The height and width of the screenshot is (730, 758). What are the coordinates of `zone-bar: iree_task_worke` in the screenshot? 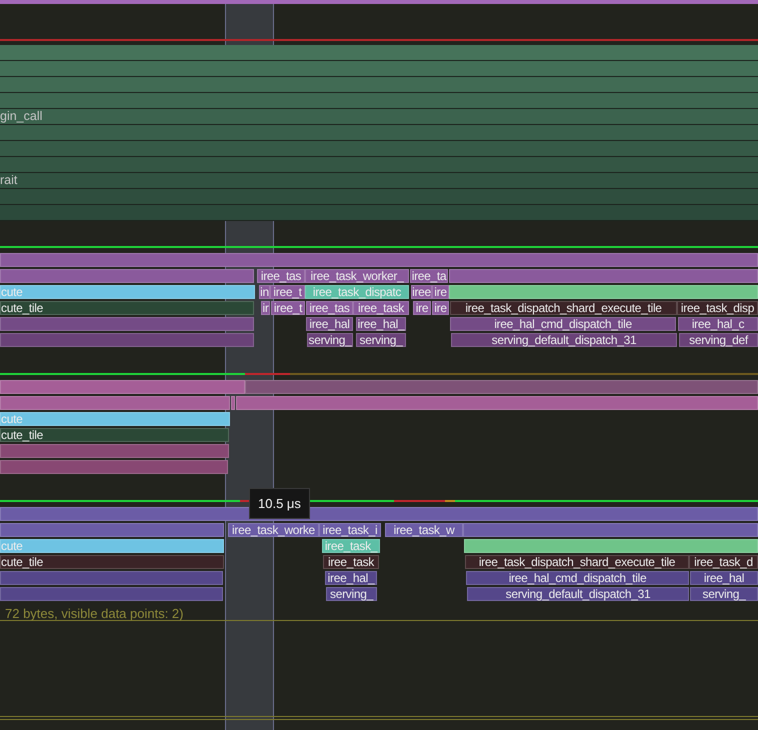 It's located at (273, 530).